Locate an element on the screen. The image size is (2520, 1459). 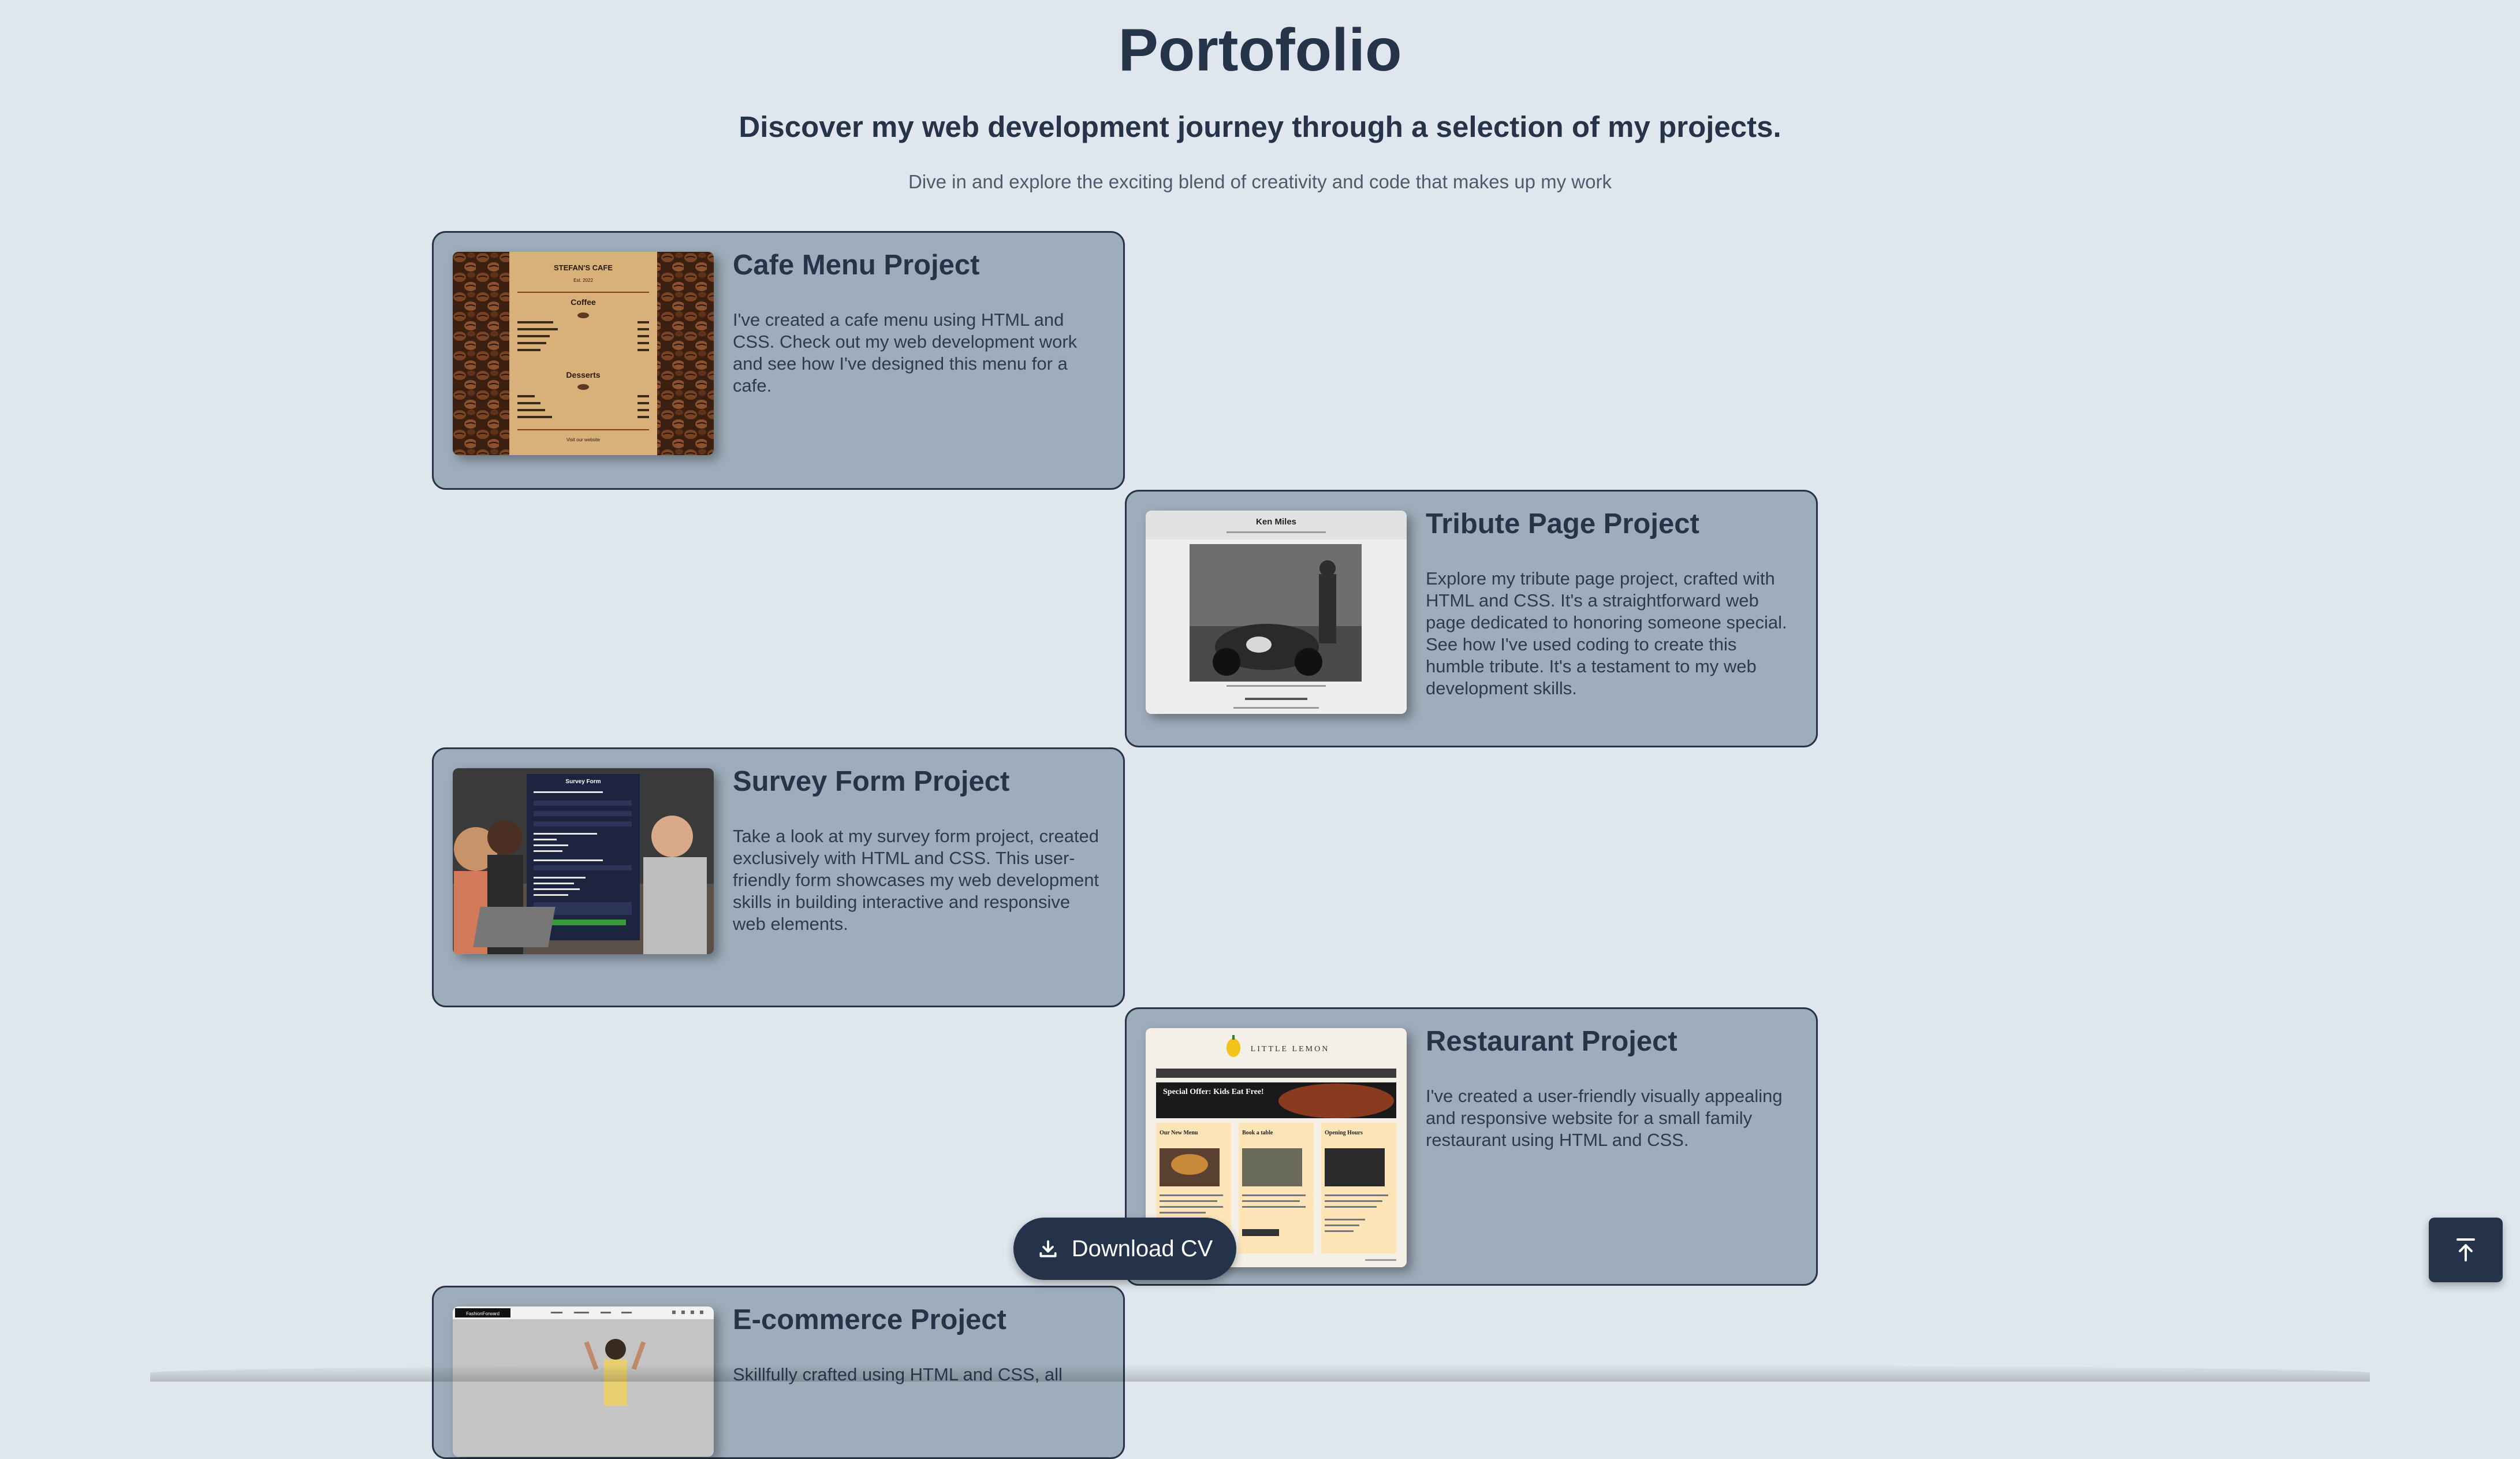
cafe-thumb-footer: Visit our website is located at coordinates (584, 439).